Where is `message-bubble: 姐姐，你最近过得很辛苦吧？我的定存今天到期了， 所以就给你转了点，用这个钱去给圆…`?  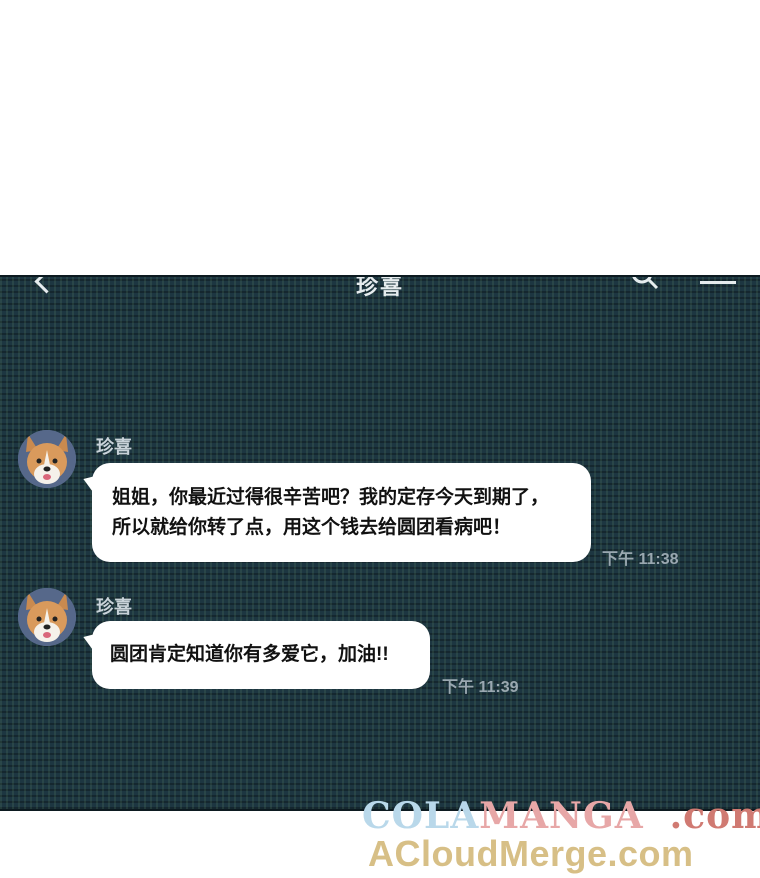
message-bubble: 姐姐，你最近过得很辛苦吧？我的定存今天到期了， 所以就给你转了点，用这个钱去给圆… is located at coordinates (341, 512).